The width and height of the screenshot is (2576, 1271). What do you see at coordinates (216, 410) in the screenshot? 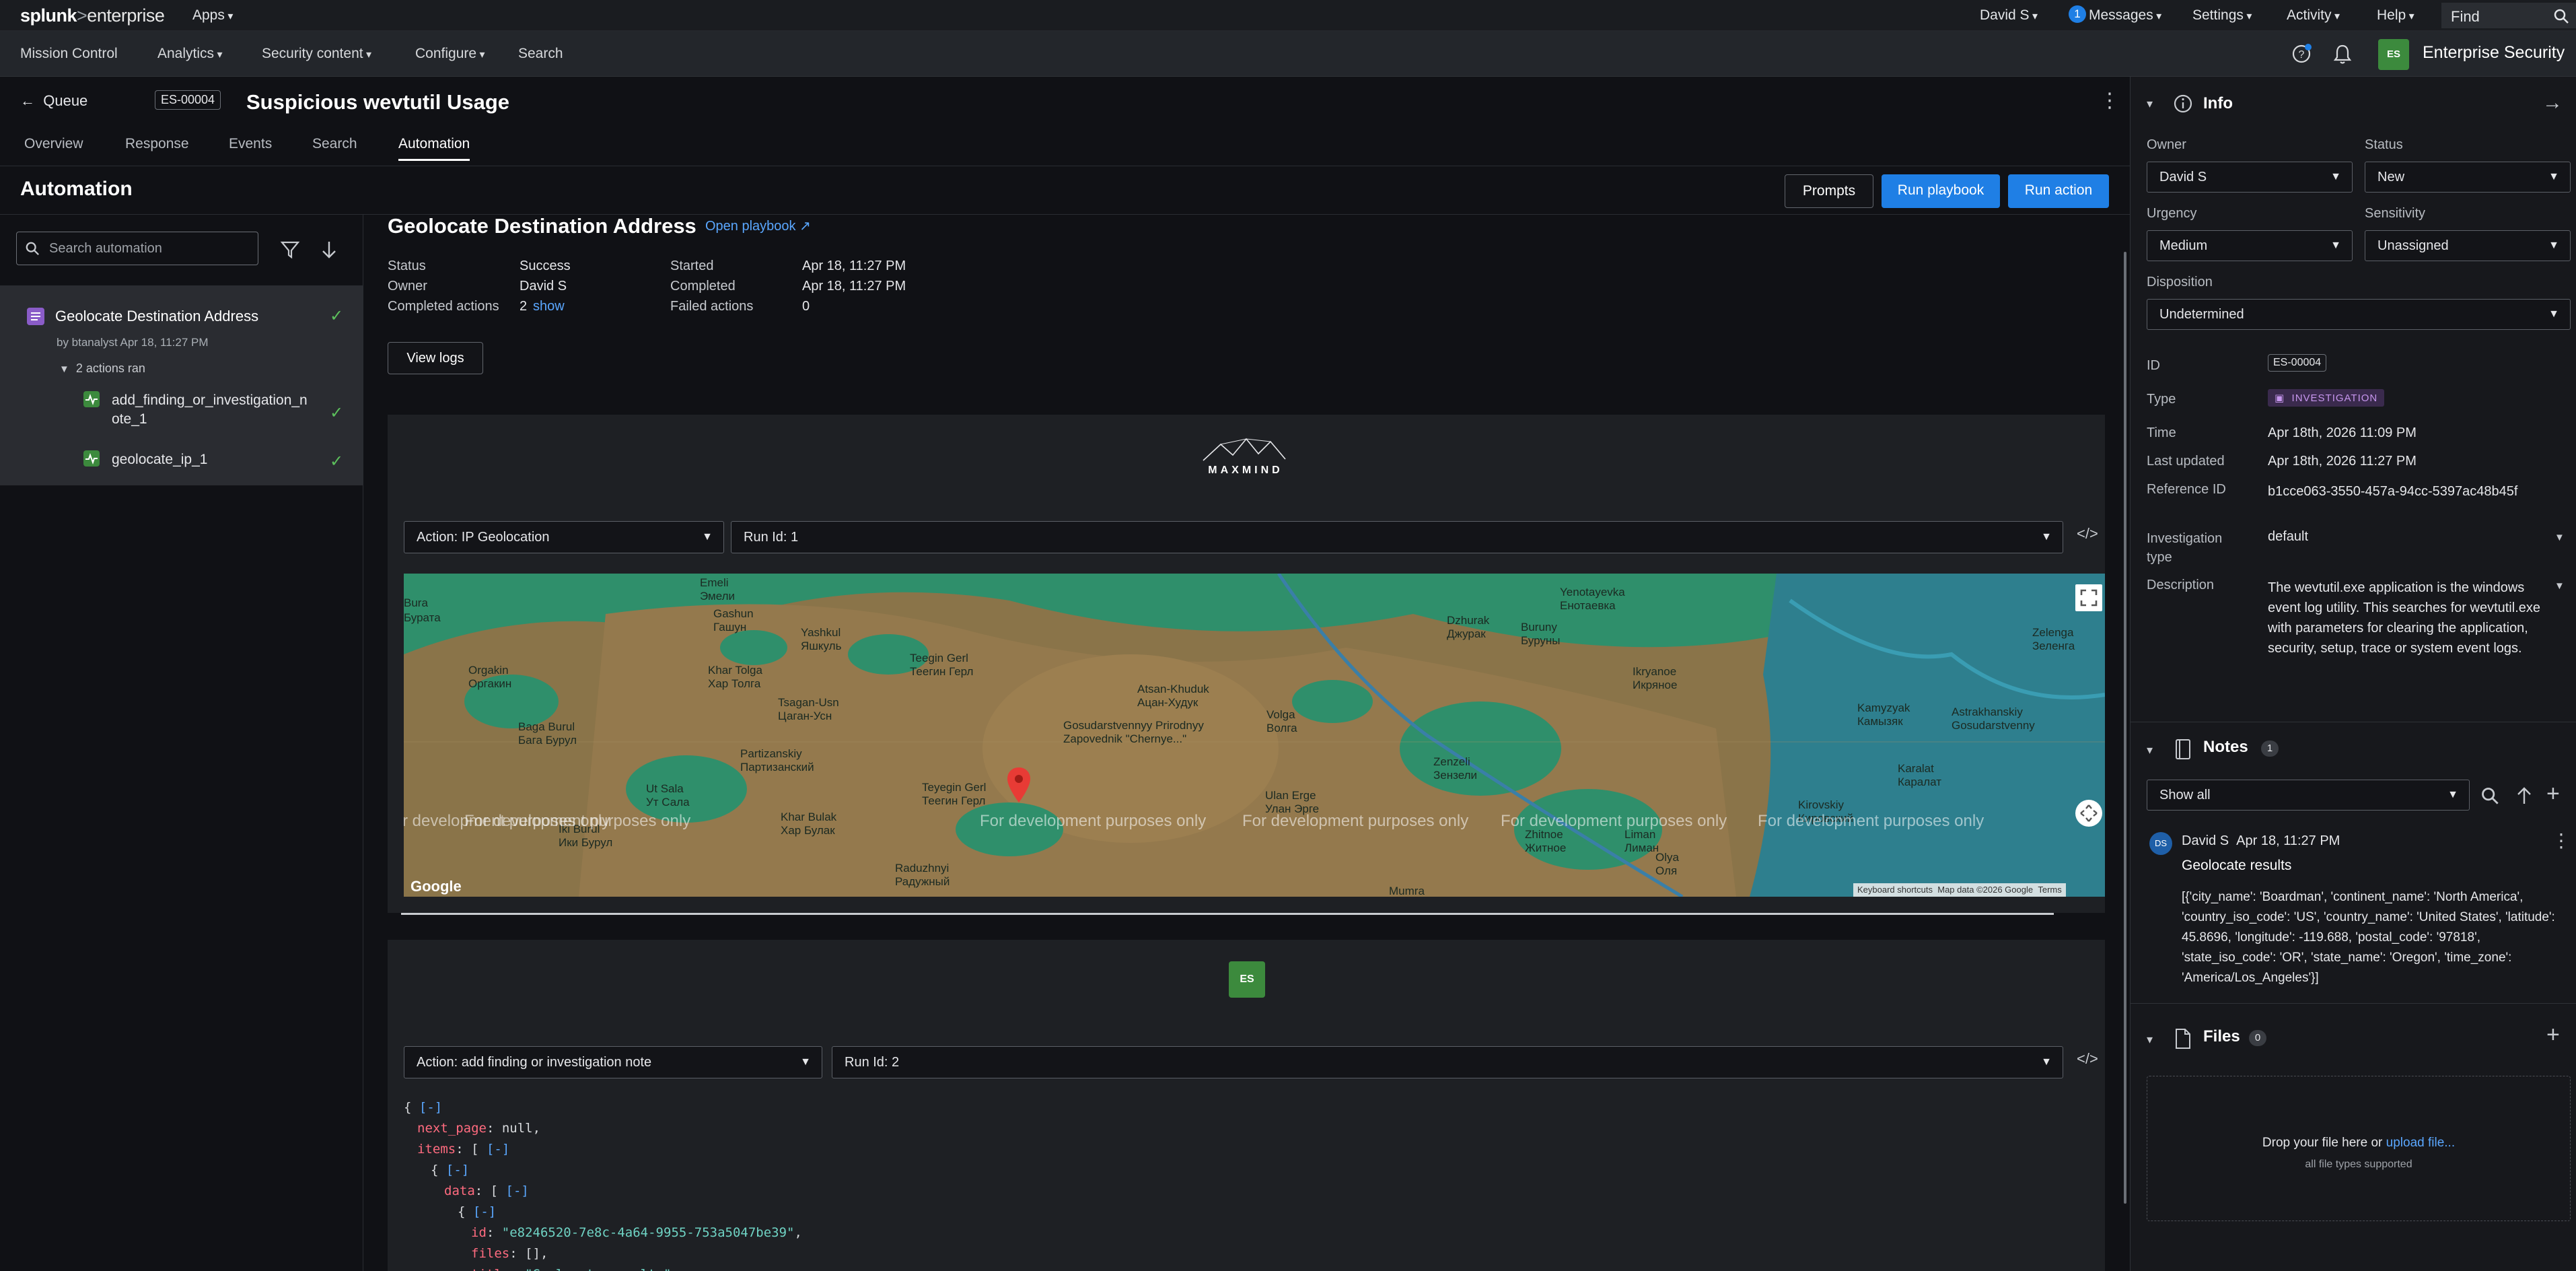
I see `action-item-add-finding: add_finding_or_investigation_n ote_1` at bounding box center [216, 410].